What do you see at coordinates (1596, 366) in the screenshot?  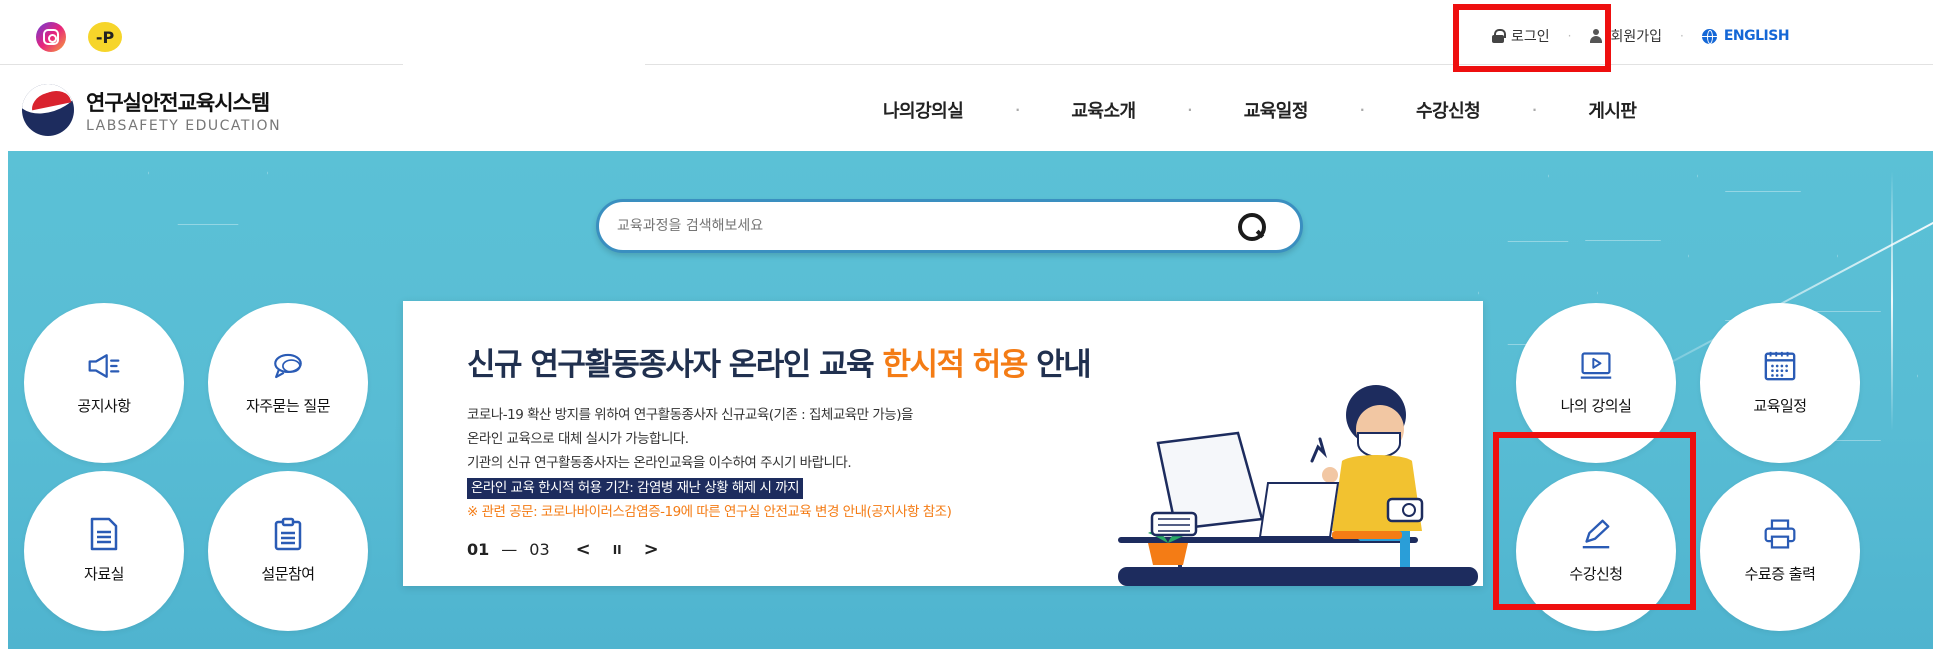 I see `play-screen-icon` at bounding box center [1596, 366].